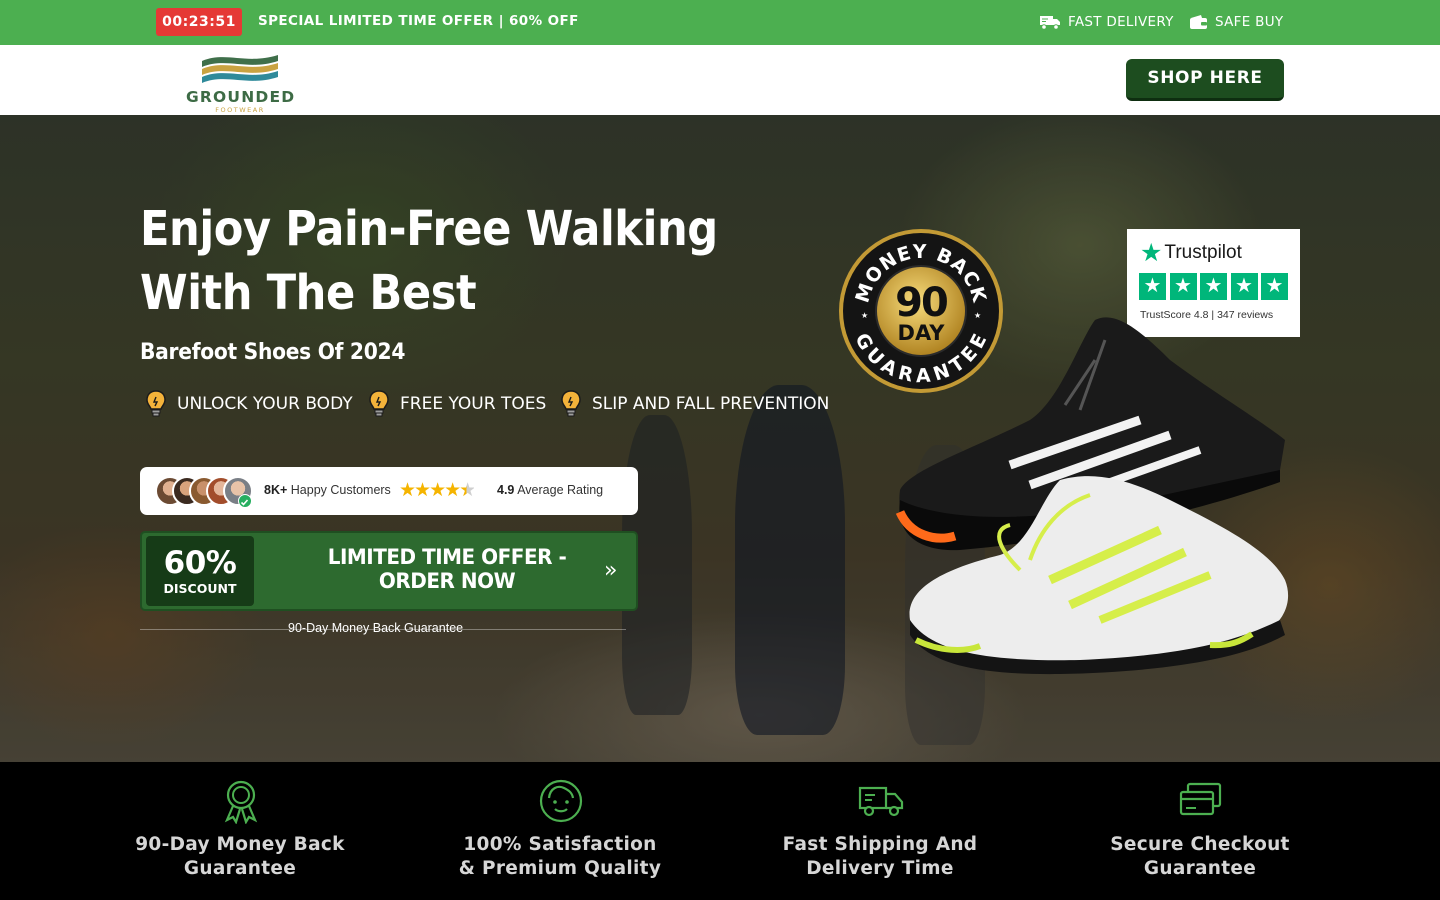 This screenshot has height=900, width=1440. I want to click on feature-title: 100% Satisfaction & Premium Quality, so click(560, 857).